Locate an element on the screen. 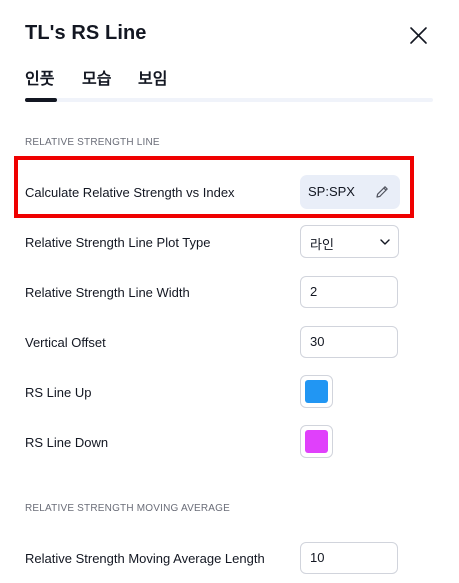 Image resolution: width=459 pixels, height=583 pixels. rs-line-down-swatch is located at coordinates (316, 441).